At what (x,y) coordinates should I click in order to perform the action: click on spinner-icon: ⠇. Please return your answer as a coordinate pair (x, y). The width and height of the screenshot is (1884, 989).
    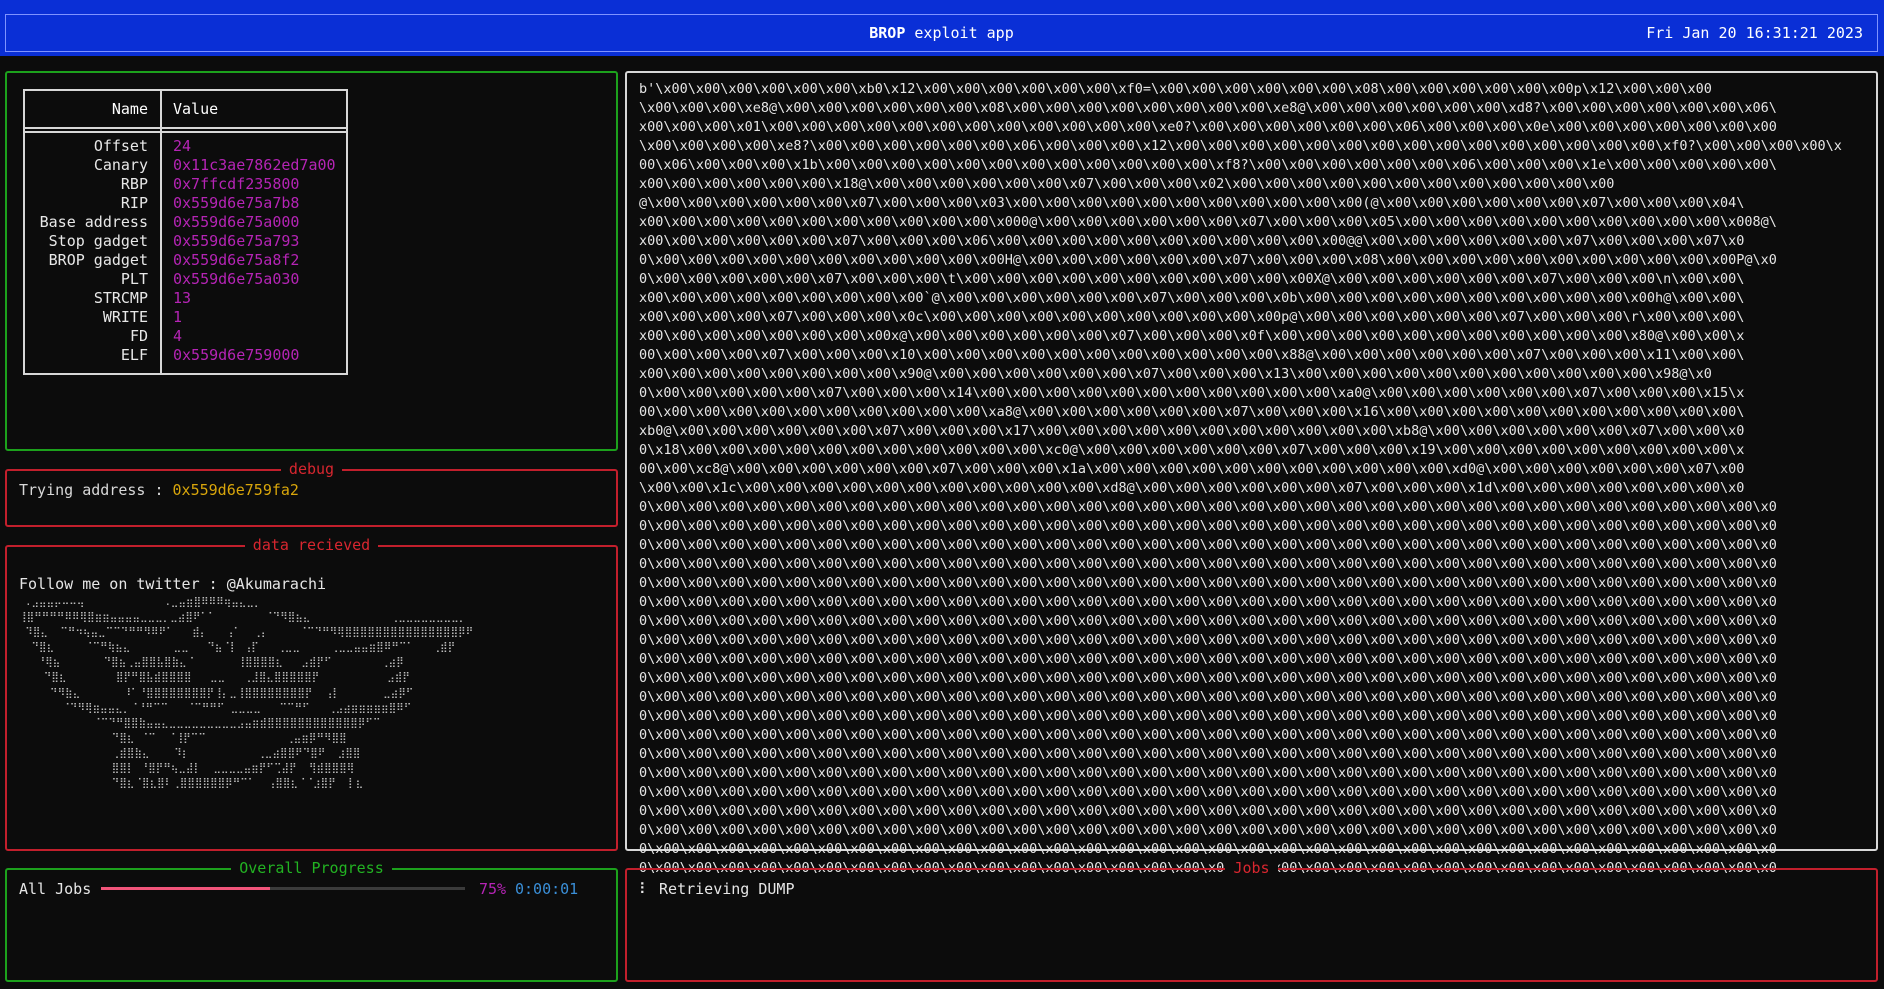
    Looking at the image, I should click on (644, 889).